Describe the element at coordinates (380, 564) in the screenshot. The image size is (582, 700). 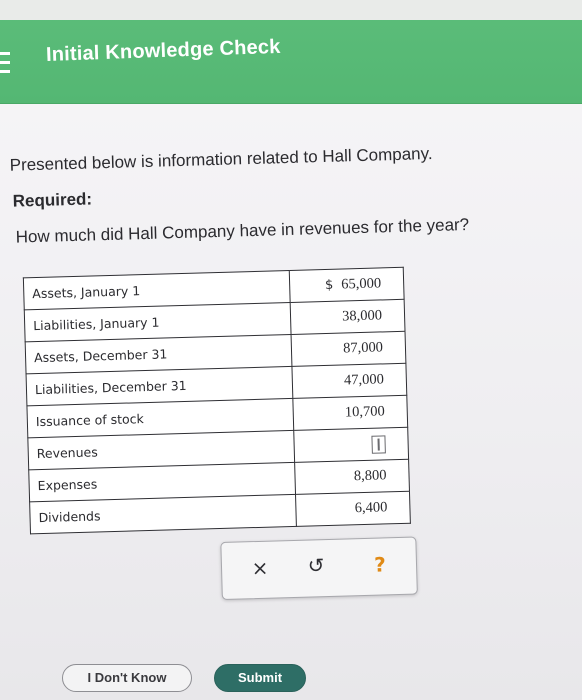
I see `help-icon: ?` at that location.